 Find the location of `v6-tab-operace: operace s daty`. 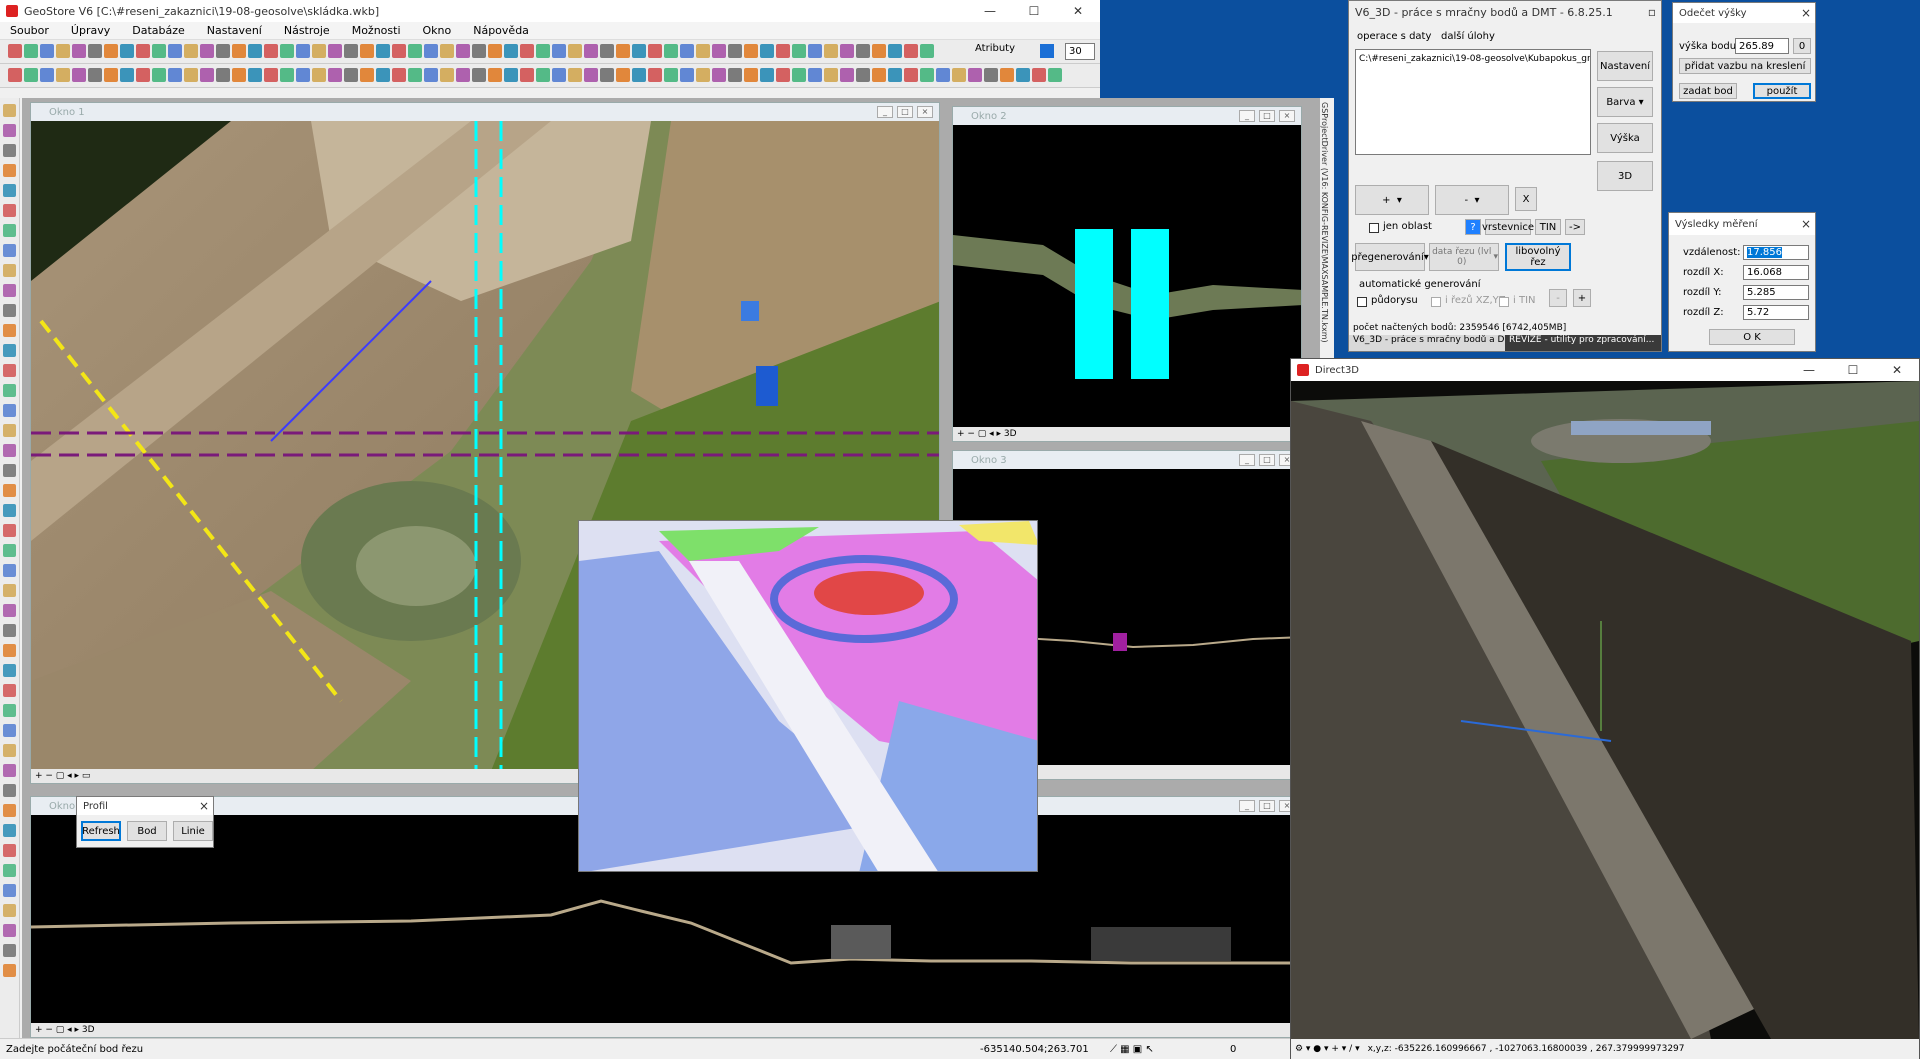

v6-tab-operace: operace s daty is located at coordinates (1394, 36).